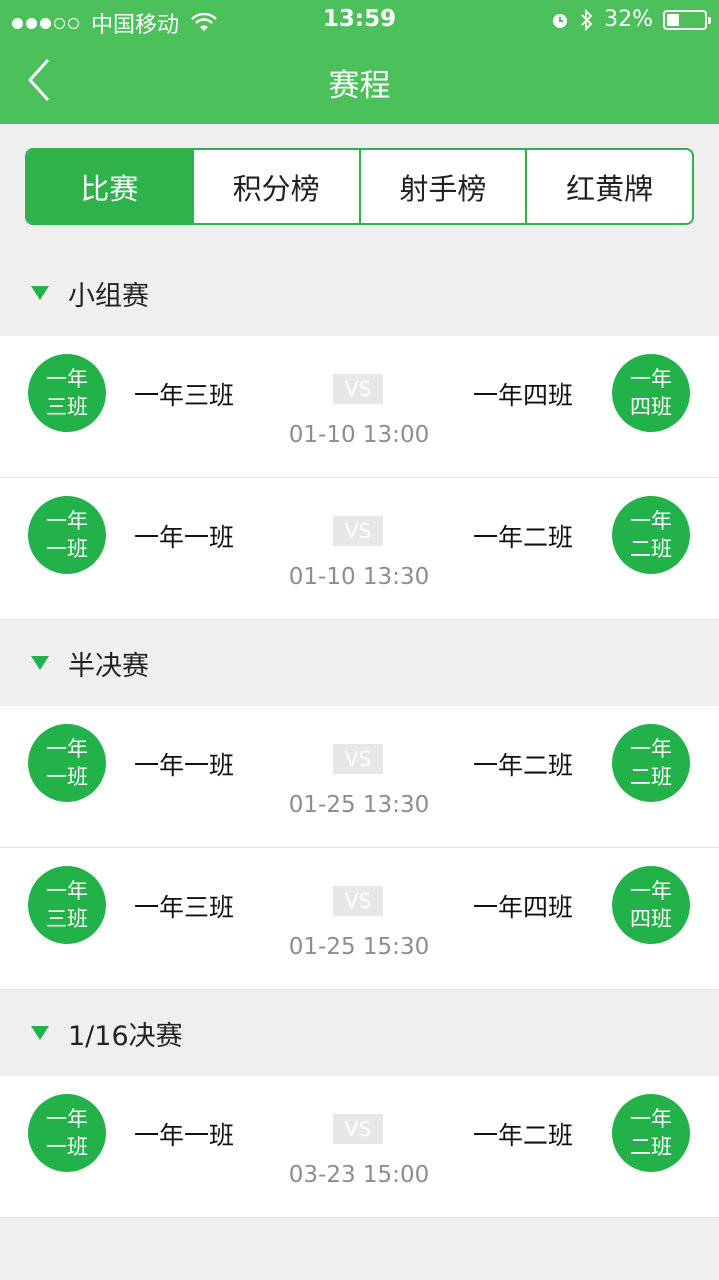 Image resolution: width=719 pixels, height=1280 pixels. I want to click on tab-top-scorers: 射手榜, so click(442, 186).